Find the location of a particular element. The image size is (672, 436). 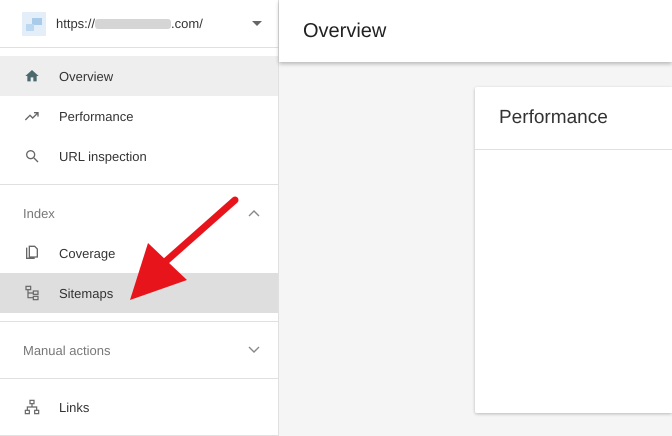

nav-item: Sitemaps is located at coordinates (139, 293).